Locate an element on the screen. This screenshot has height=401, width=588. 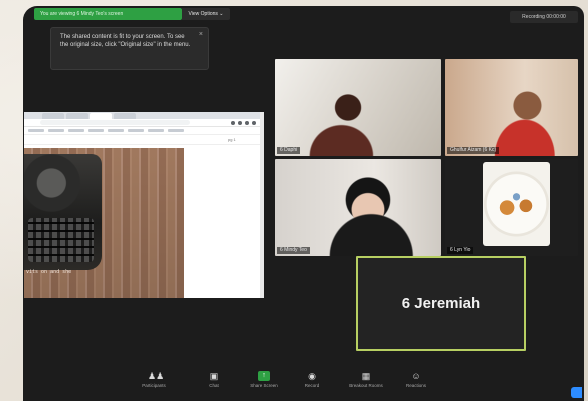
bookmarks-bar is located at coordinates (144, 131).